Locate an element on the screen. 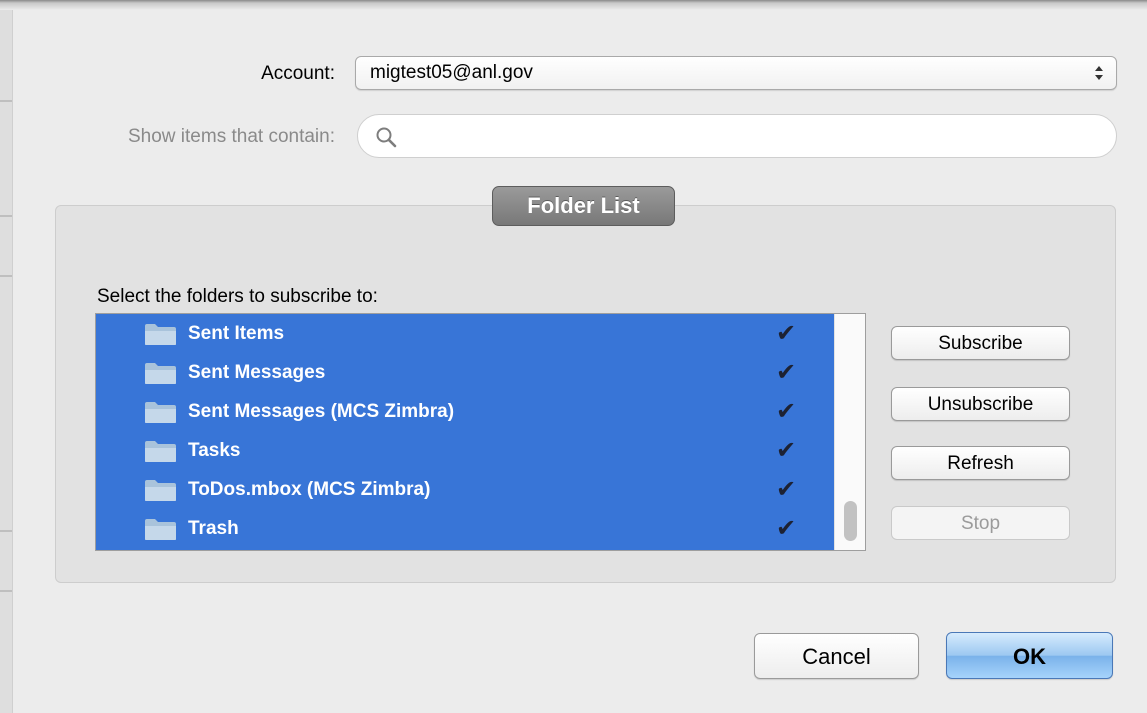  folder-name: Trash is located at coordinates (213, 528).